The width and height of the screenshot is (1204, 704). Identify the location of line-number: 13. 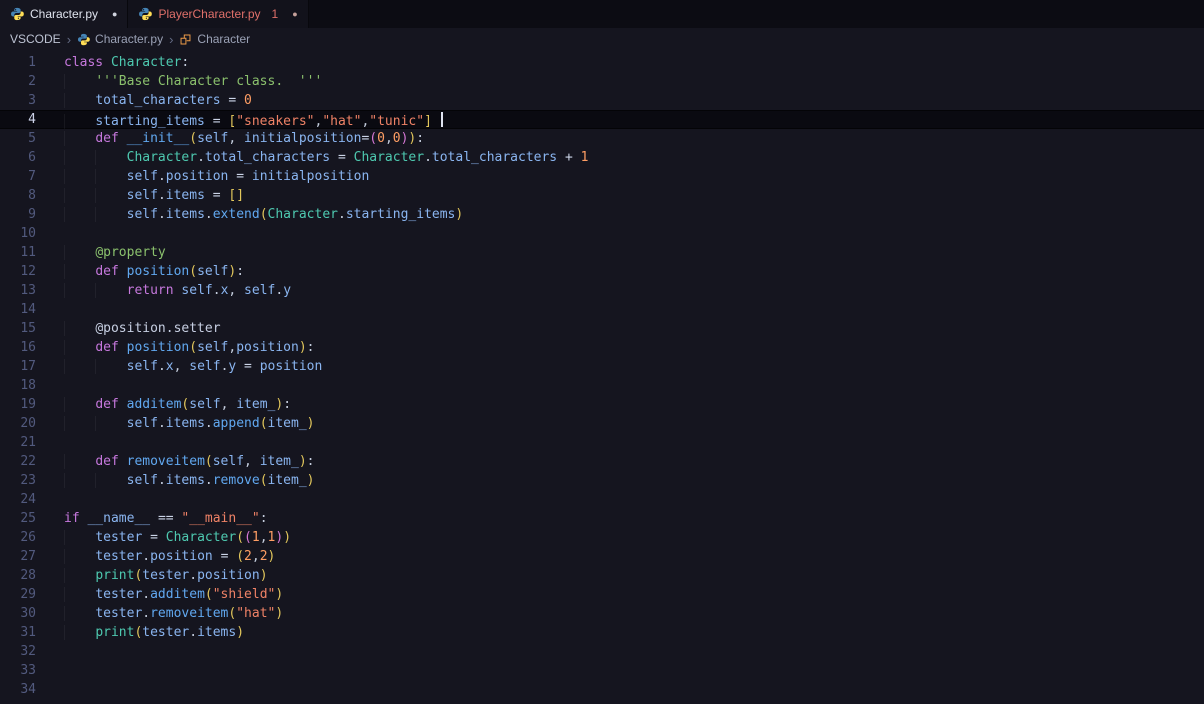
(18, 290).